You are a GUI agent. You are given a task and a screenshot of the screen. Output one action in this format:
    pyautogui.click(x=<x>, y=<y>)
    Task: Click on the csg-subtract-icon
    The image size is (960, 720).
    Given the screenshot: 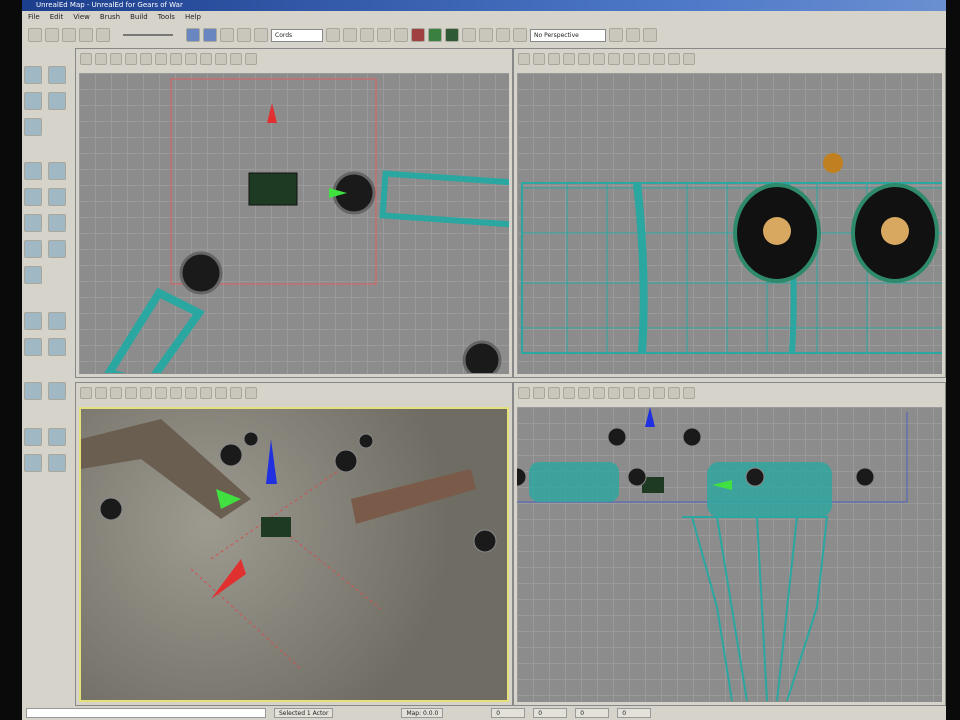 What is the action you would take?
    pyautogui.click(x=57, y=321)
    